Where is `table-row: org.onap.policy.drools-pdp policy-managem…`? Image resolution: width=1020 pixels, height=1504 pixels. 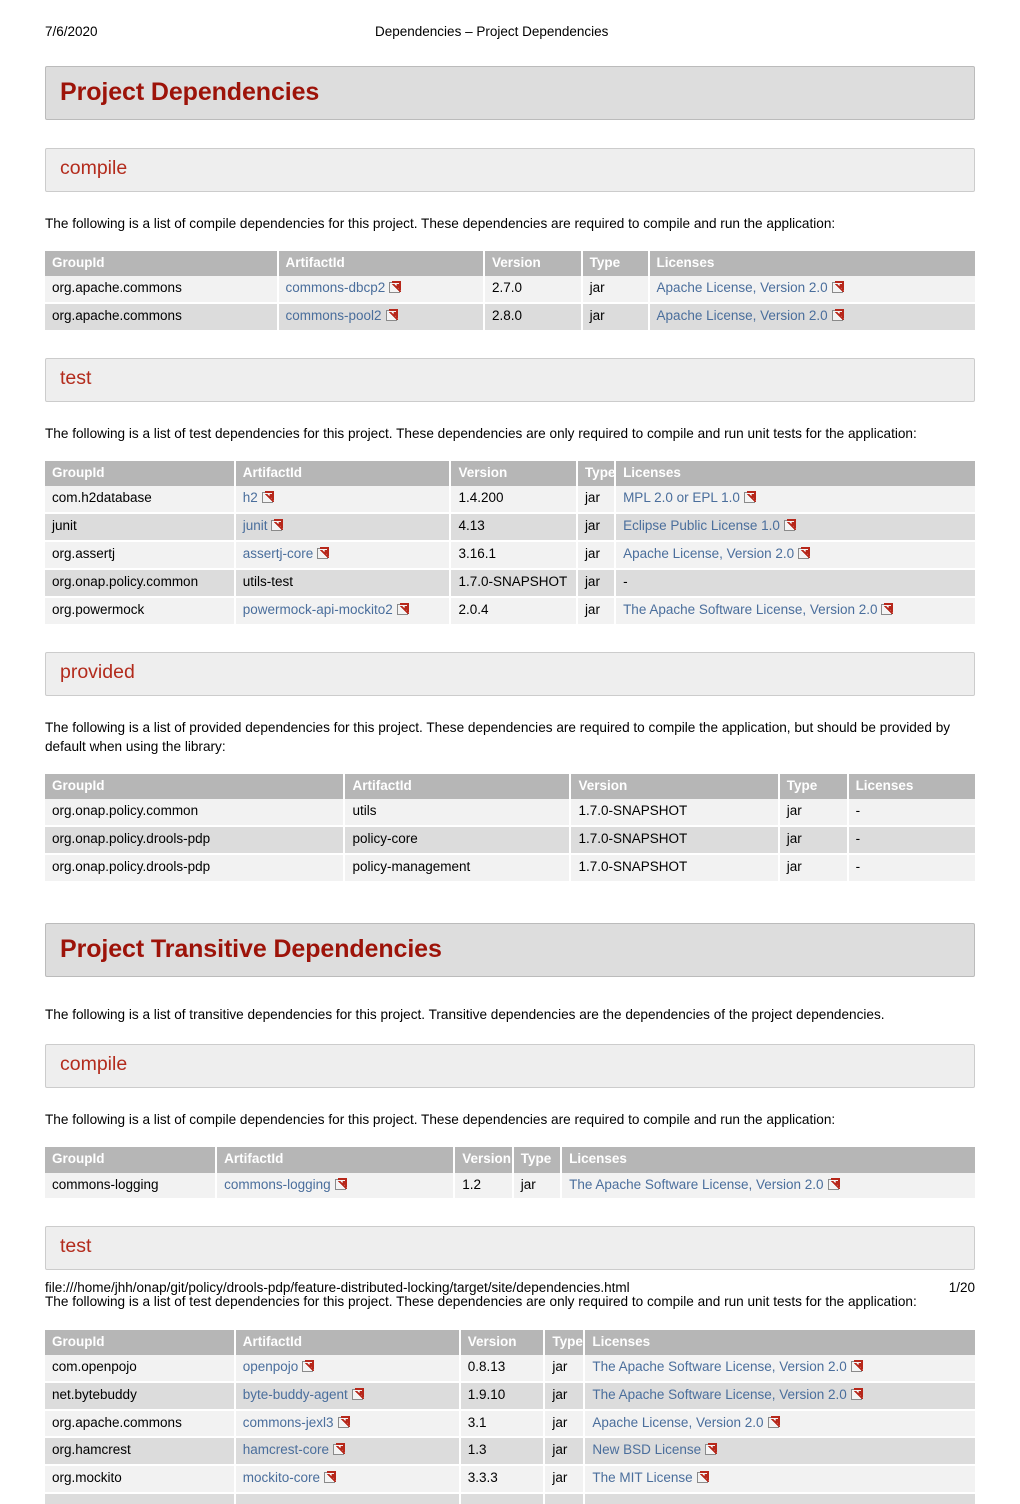
table-row: org.onap.policy.drools-pdp policy-managem… is located at coordinates (510, 868).